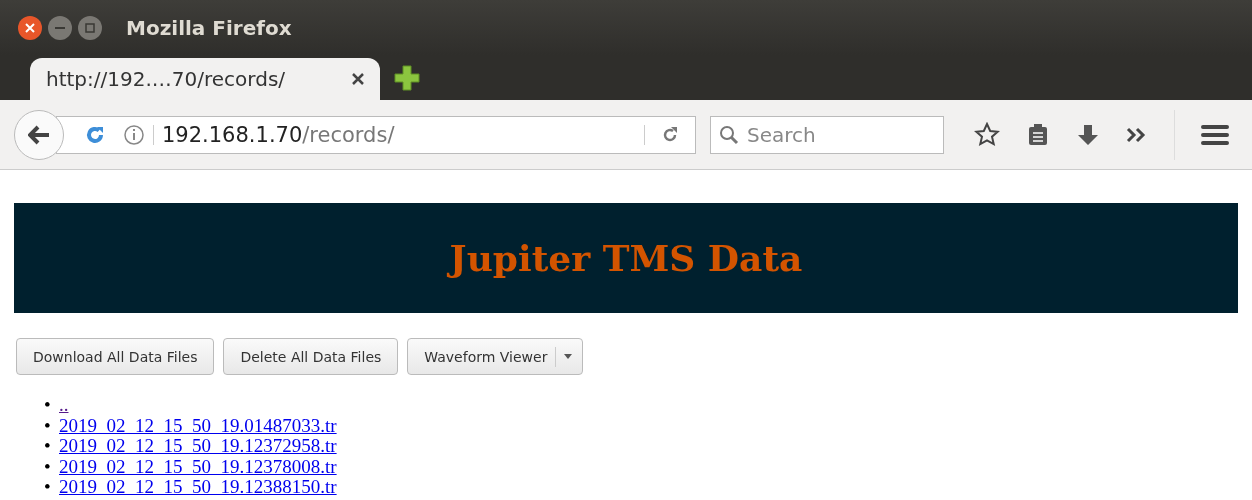  I want to click on maximize-button, so click(90, 27).